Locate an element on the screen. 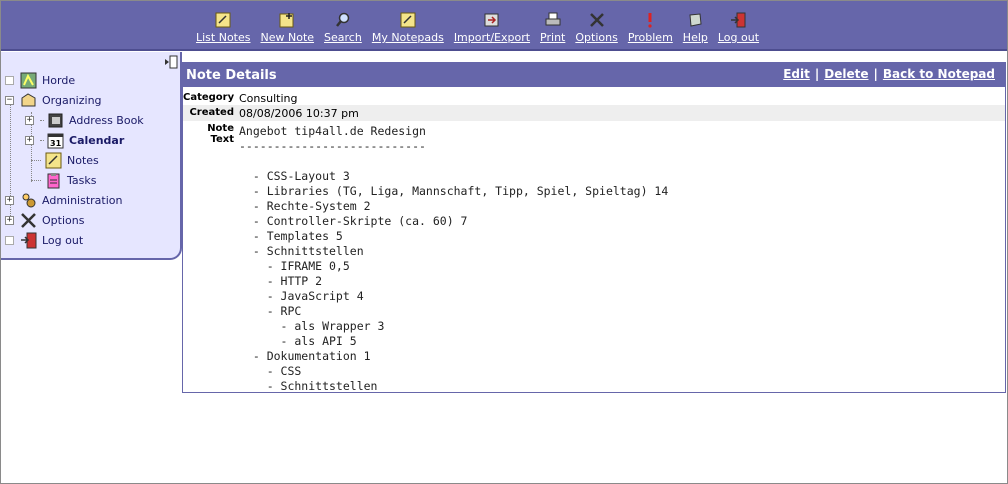  list-notes-icon is located at coordinates (223, 20).